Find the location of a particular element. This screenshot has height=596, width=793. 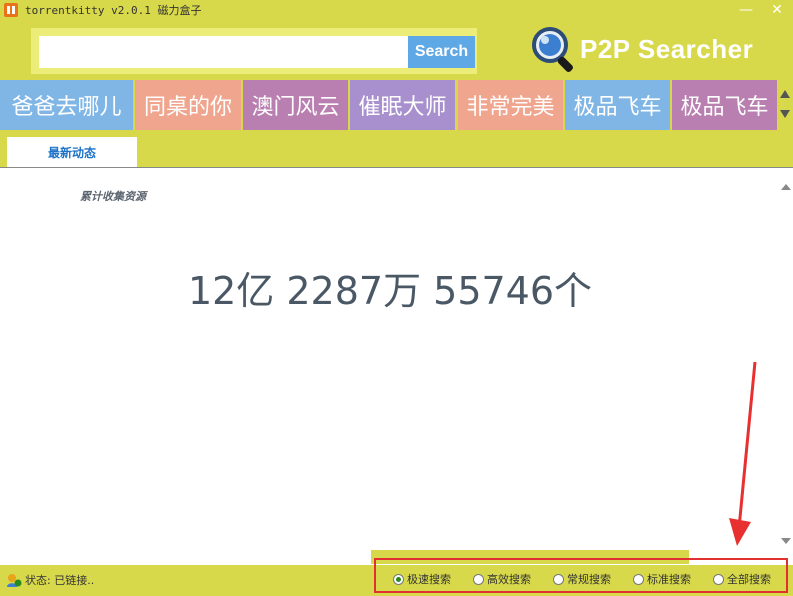

mode-option: 极速搜索 is located at coordinates (422, 579).